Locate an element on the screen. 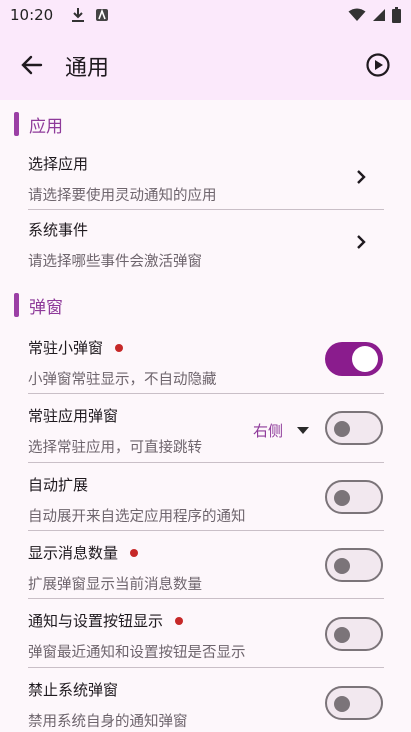 Image resolution: width=411 pixels, height=732 pixels. sim-icon is located at coordinates (102, 14).